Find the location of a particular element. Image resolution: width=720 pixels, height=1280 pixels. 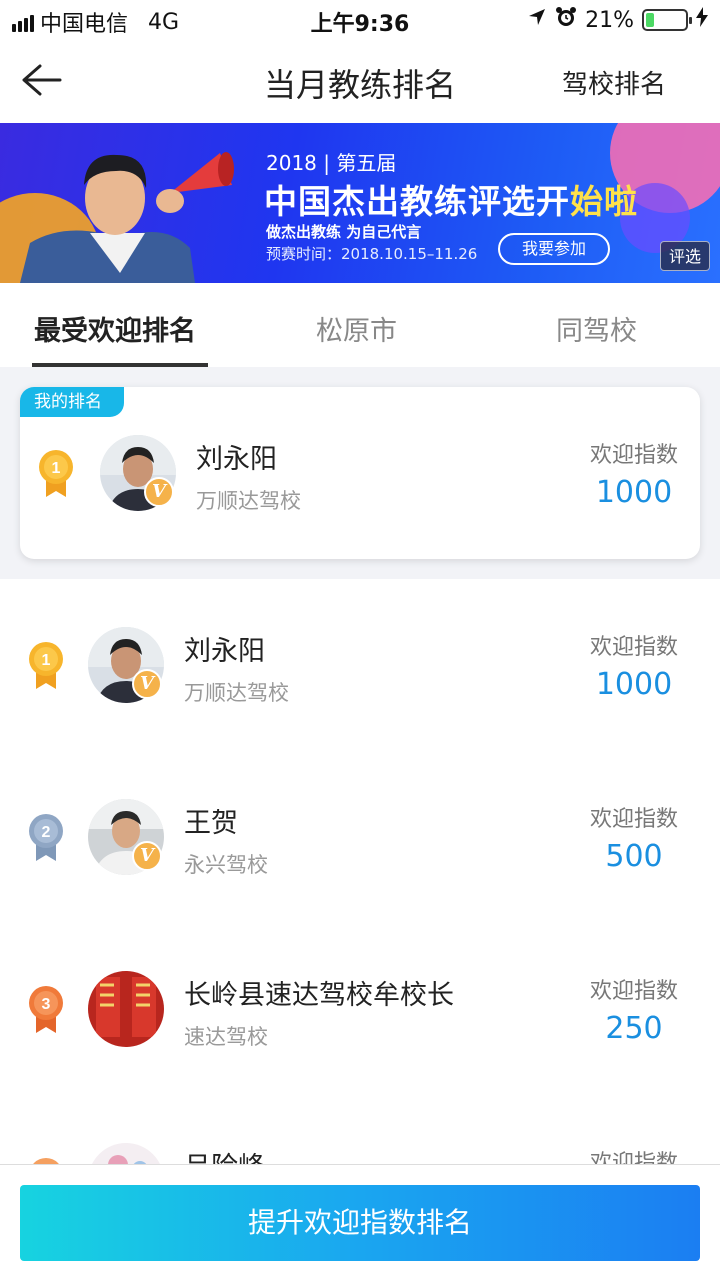

my-rank-card: 我的排名 1 V 刘永阳 万顺达驾校 欢迎指数 1000 is located at coordinates (360, 473).